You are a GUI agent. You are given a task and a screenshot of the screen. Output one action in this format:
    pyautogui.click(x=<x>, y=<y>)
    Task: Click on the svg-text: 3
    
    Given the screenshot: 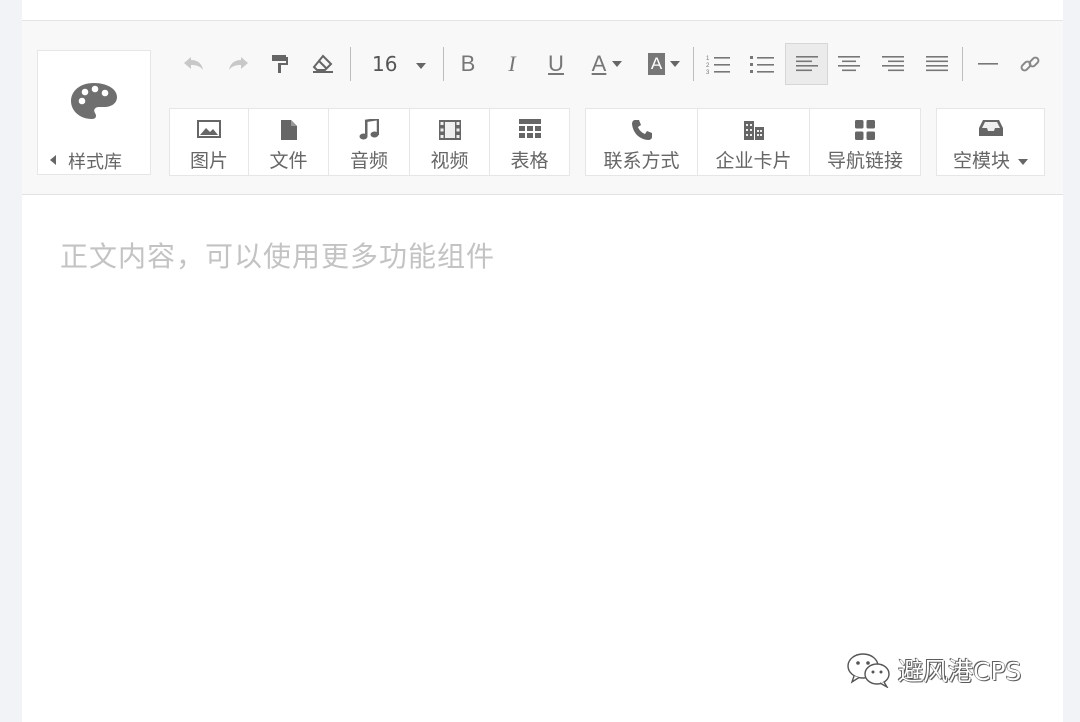 What is the action you would take?
    pyautogui.click(x=708, y=72)
    